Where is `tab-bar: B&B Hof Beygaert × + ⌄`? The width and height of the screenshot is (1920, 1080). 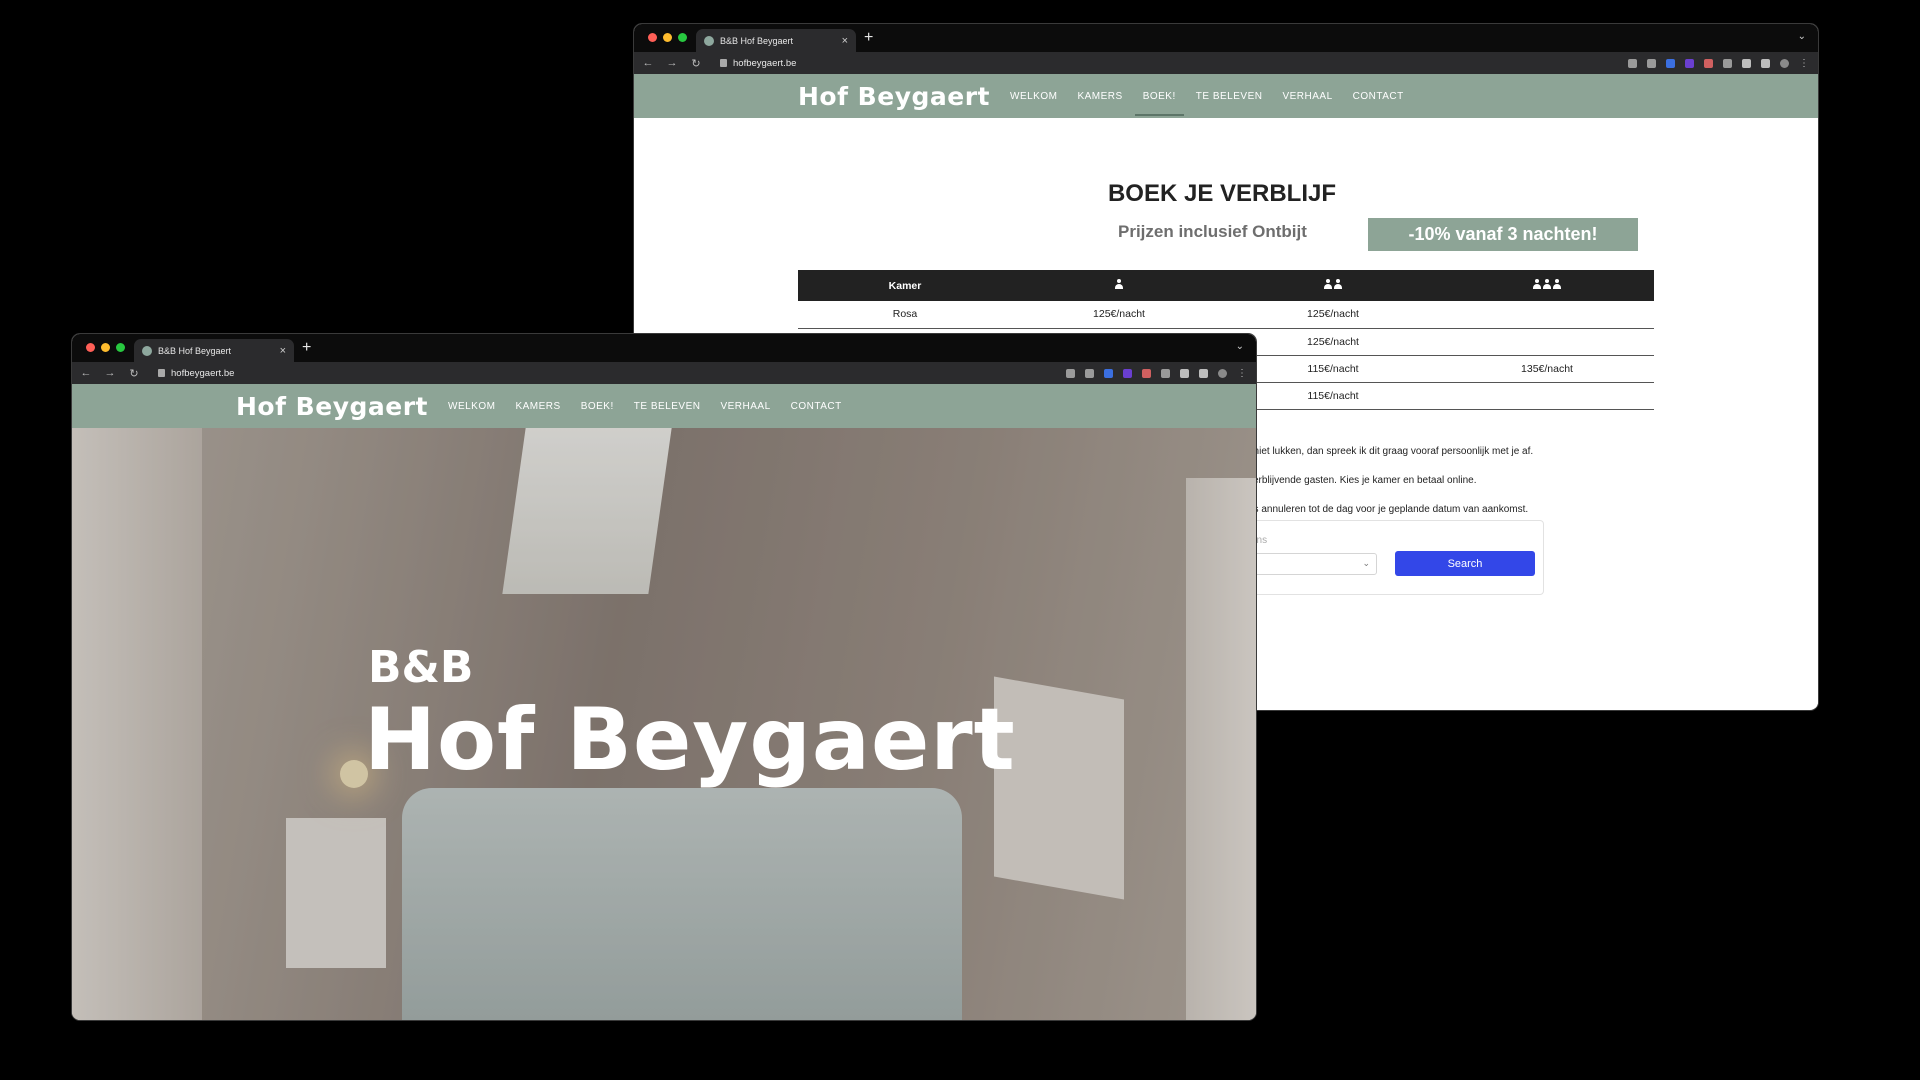
tab-bar: B&B Hof Beygaert × + ⌄ is located at coordinates (1226, 38).